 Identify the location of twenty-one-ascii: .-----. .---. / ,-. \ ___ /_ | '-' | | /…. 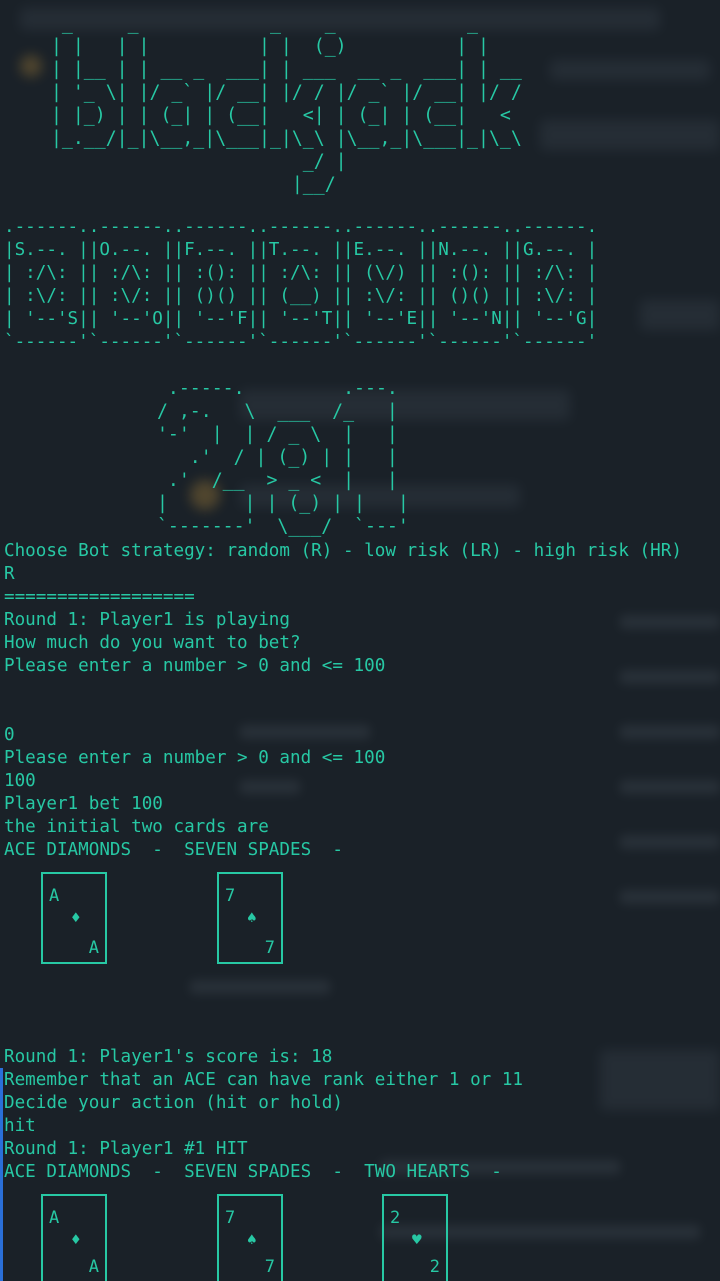
(282, 457).